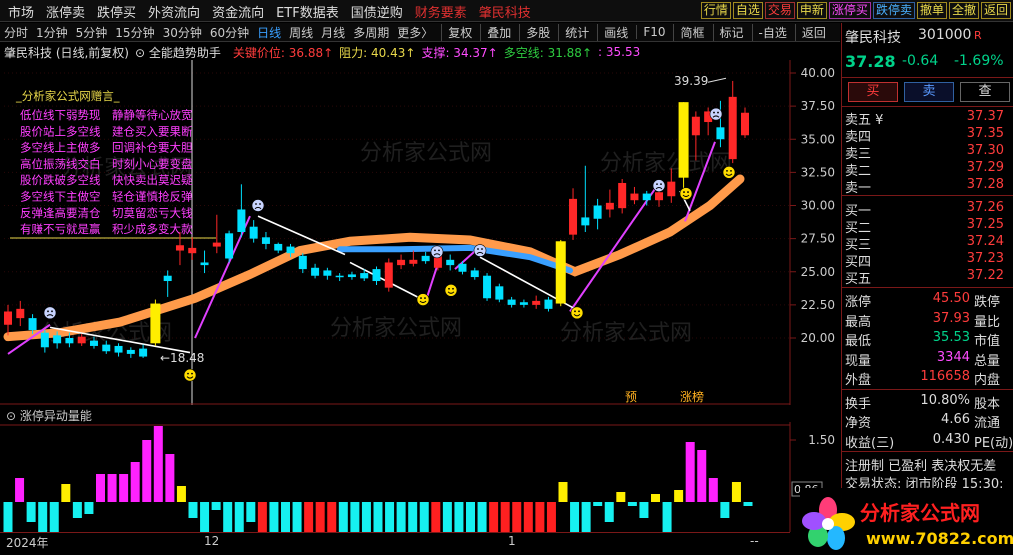  I want to click on menu-etf-table: ETF数据表, so click(307, 11).